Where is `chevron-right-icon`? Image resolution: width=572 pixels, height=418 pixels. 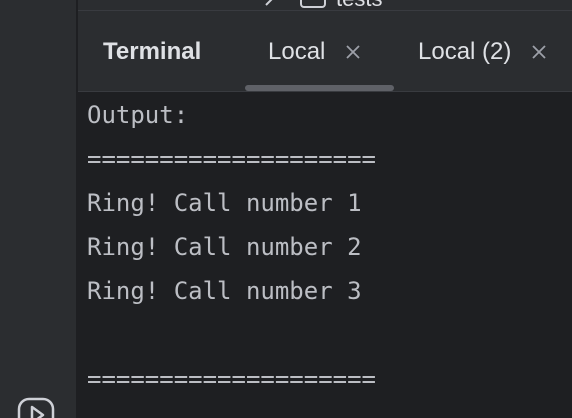 chevron-right-icon is located at coordinates (269, 3).